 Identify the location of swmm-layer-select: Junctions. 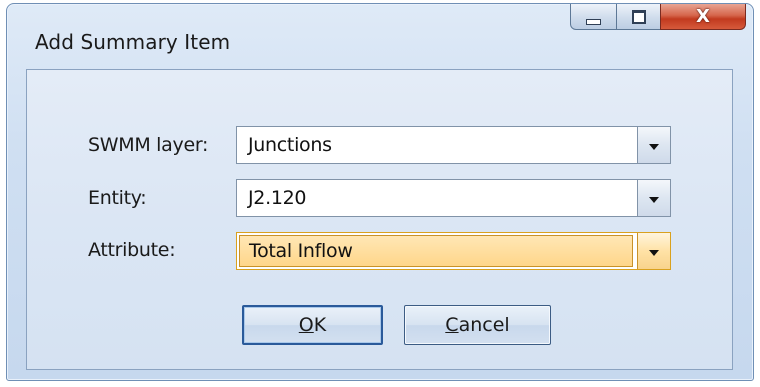
(453, 145).